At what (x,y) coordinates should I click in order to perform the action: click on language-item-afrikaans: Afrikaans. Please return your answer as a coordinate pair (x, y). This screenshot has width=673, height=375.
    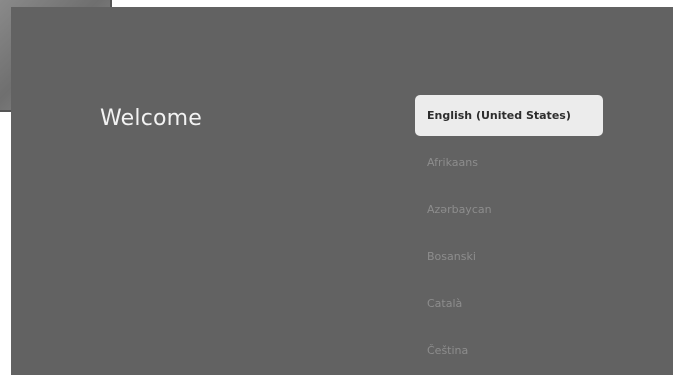
    Looking at the image, I should click on (509, 162).